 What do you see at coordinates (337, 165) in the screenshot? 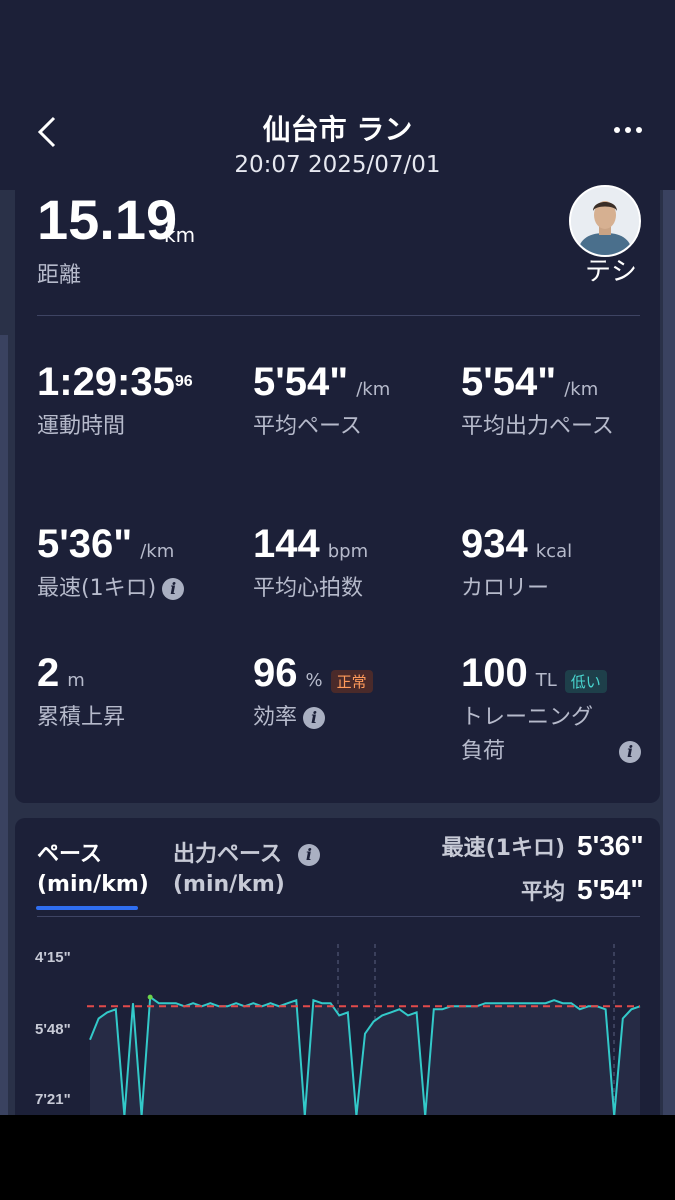
I see `activity-datetime: 20:07 2025/07/01` at bounding box center [337, 165].